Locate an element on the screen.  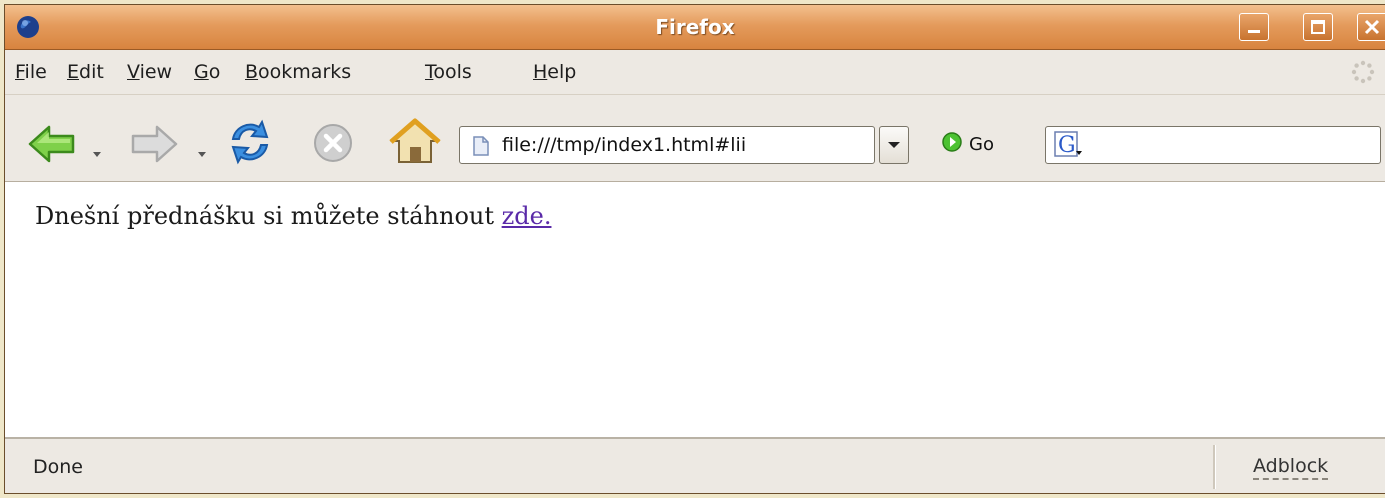
stop-icon is located at coordinates (333, 143).